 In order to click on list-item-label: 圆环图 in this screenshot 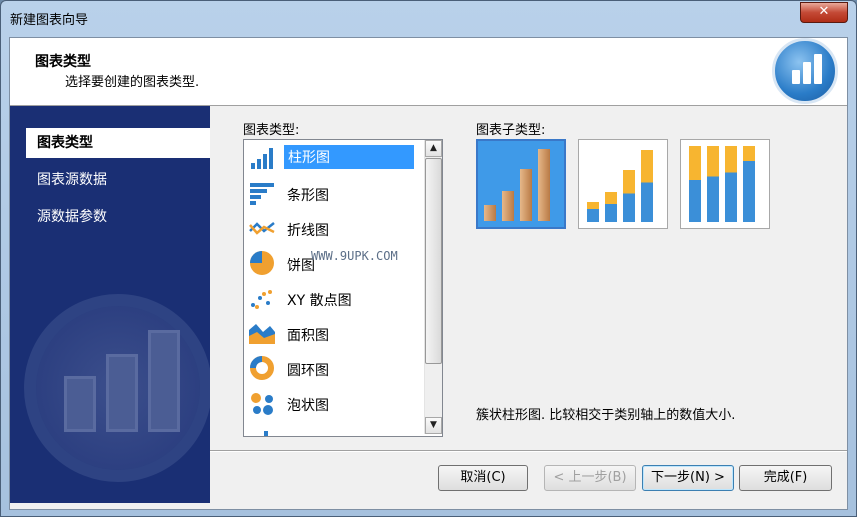, I will do `click(308, 371)`.